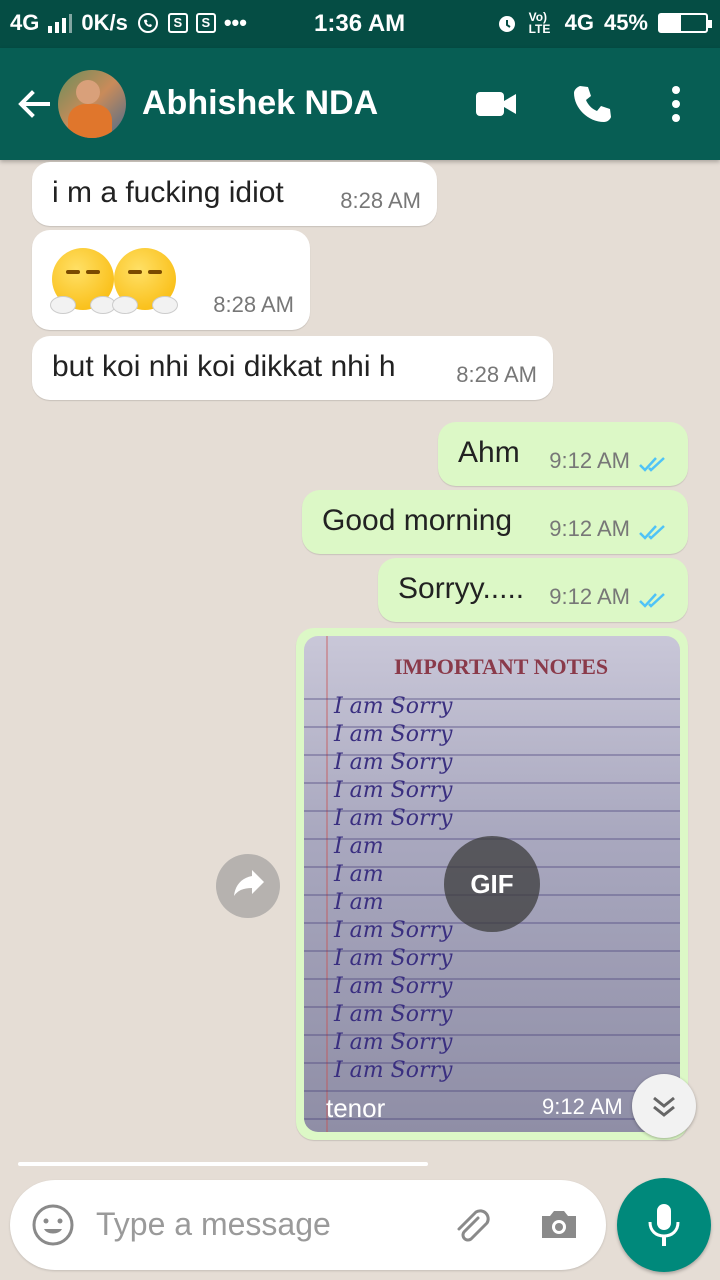 This screenshot has height=1280, width=720. I want to click on gif-play-badge: GIF, so click(492, 884).